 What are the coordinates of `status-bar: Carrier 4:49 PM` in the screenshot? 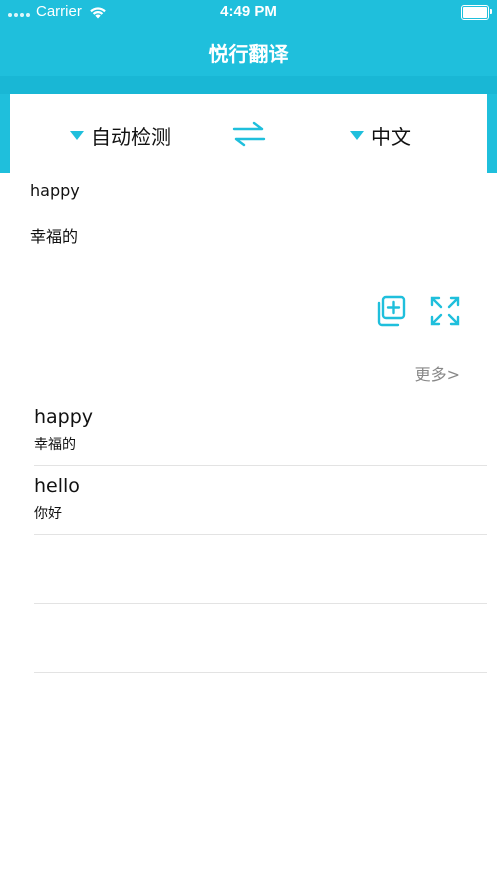 It's located at (248, 13).